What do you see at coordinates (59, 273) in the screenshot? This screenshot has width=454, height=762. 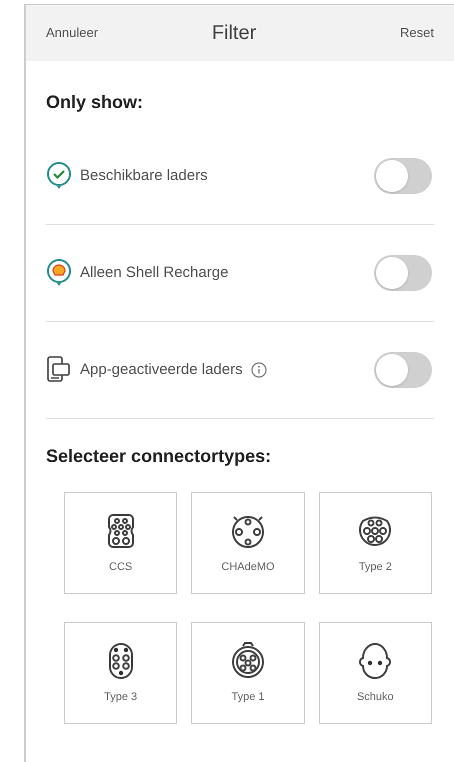 I see `shell-pin-icon` at bounding box center [59, 273].